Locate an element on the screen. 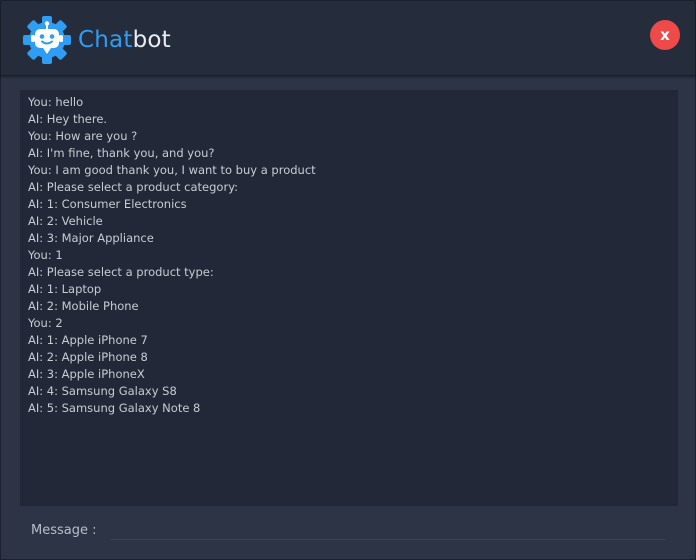 This screenshot has width=696, height=560. chat-line: AI: Hey there. is located at coordinates (68, 119).